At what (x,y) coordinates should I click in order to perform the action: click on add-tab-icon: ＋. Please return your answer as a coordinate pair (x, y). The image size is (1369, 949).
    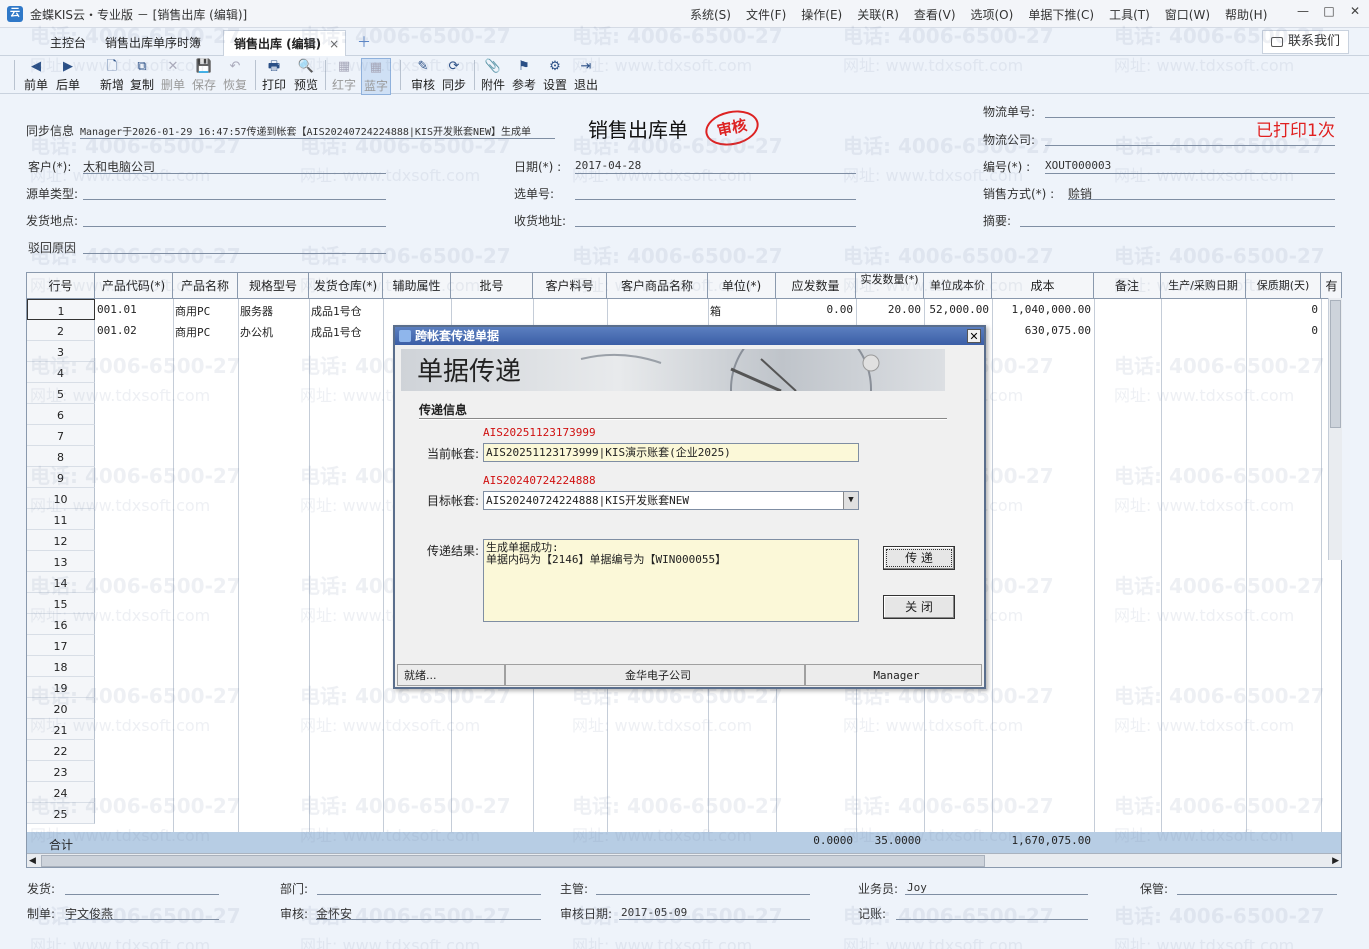
    Looking at the image, I should click on (364, 43).